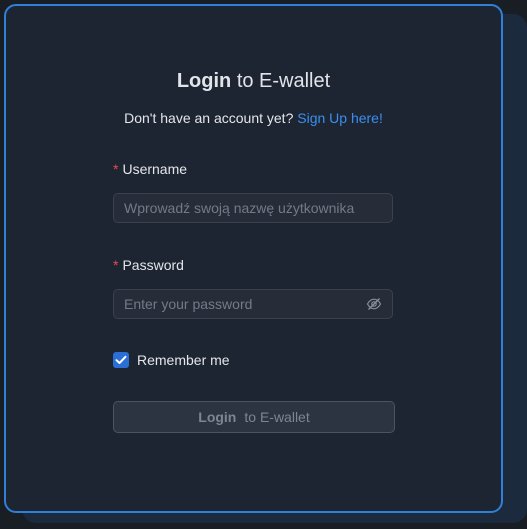  Describe the element at coordinates (277, 417) in the screenshot. I see `login-button-rest: to E-wallet` at that location.